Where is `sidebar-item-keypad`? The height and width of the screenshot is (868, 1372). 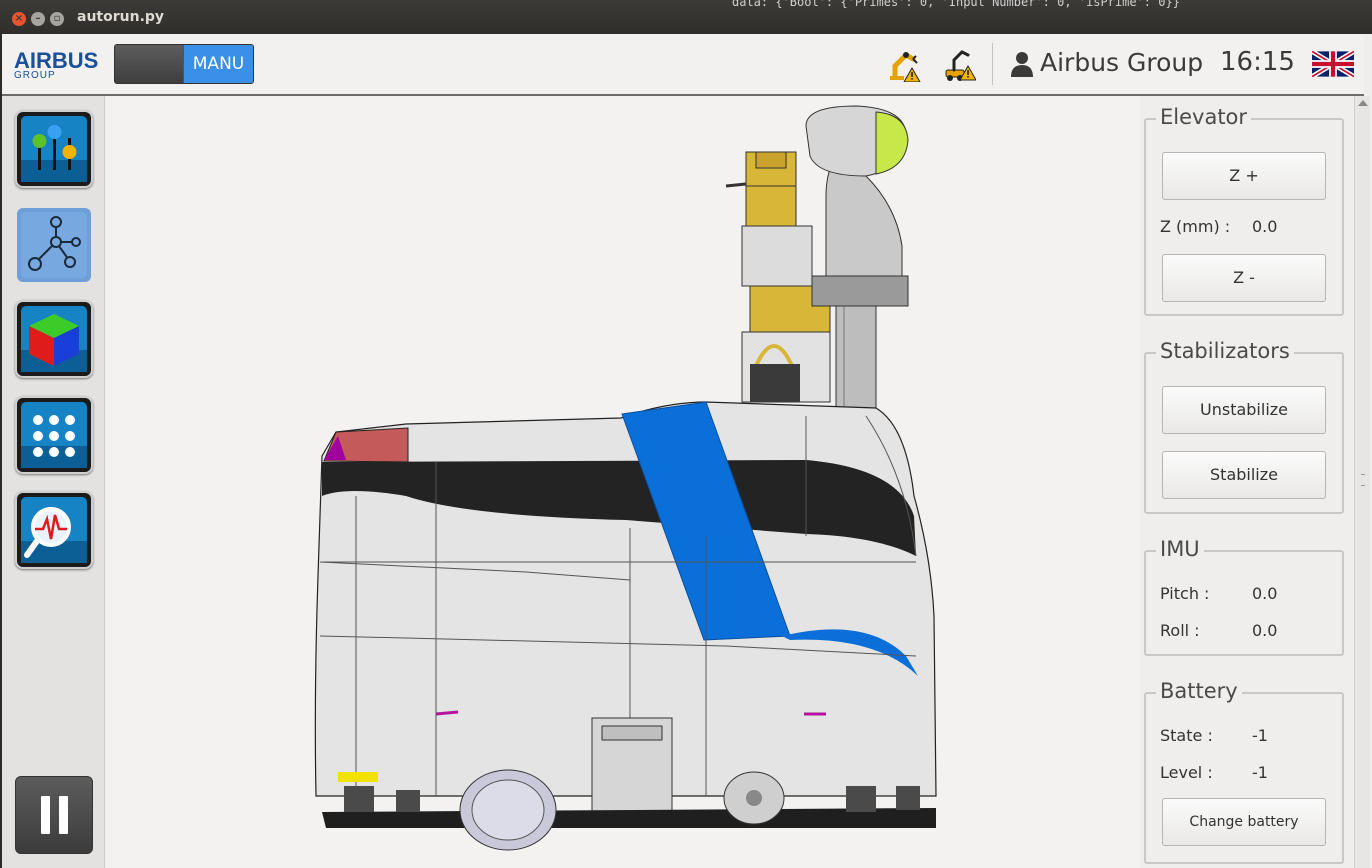
sidebar-item-keypad is located at coordinates (54, 435).